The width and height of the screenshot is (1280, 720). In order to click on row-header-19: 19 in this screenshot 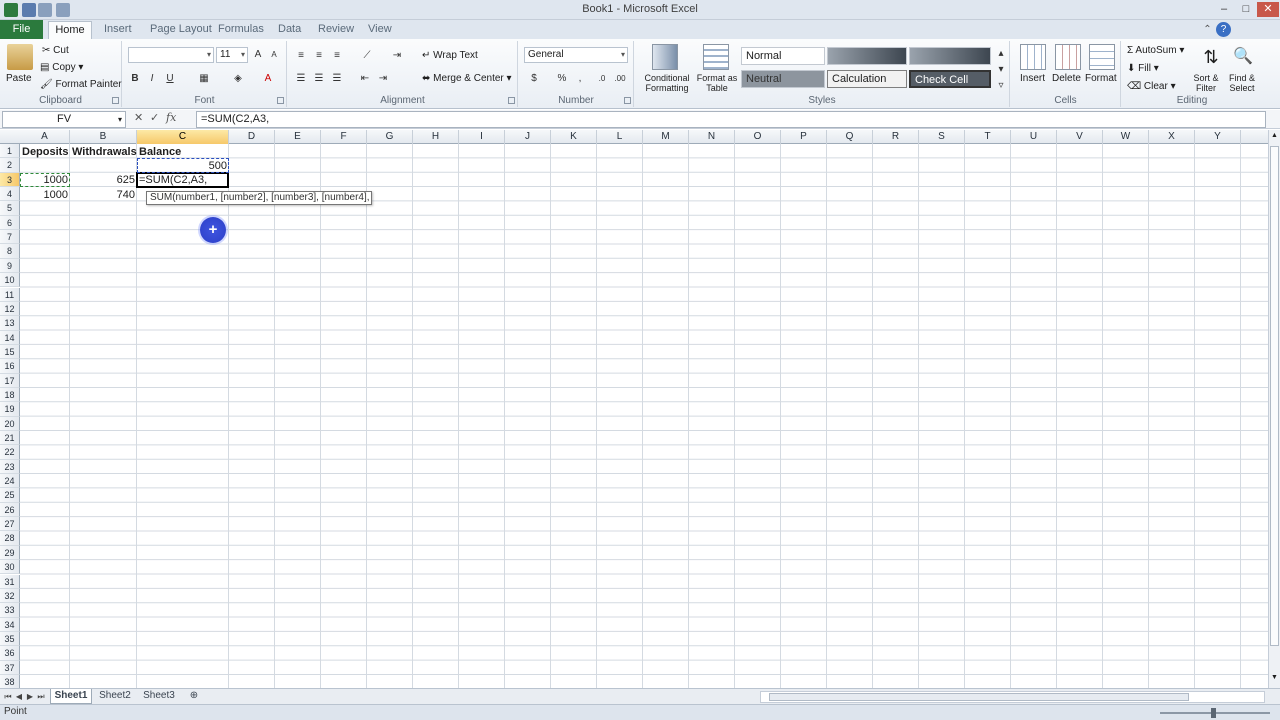, I will do `click(10, 409)`.